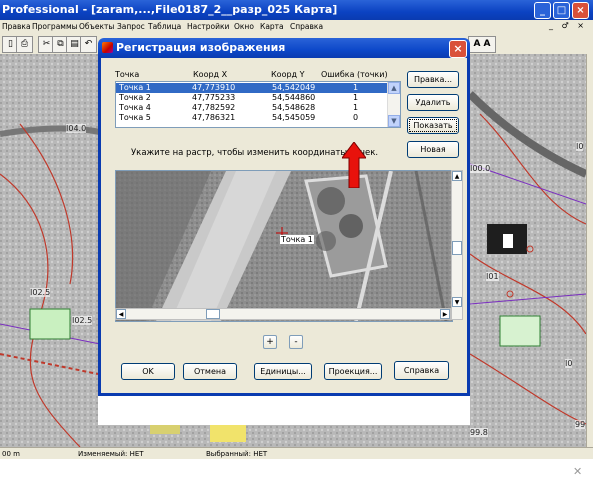 This screenshot has height=488, width=593. What do you see at coordinates (252, 88) in the screenshot?
I see `list-item: Точка 1 47,773910 54,542049 1` at bounding box center [252, 88].